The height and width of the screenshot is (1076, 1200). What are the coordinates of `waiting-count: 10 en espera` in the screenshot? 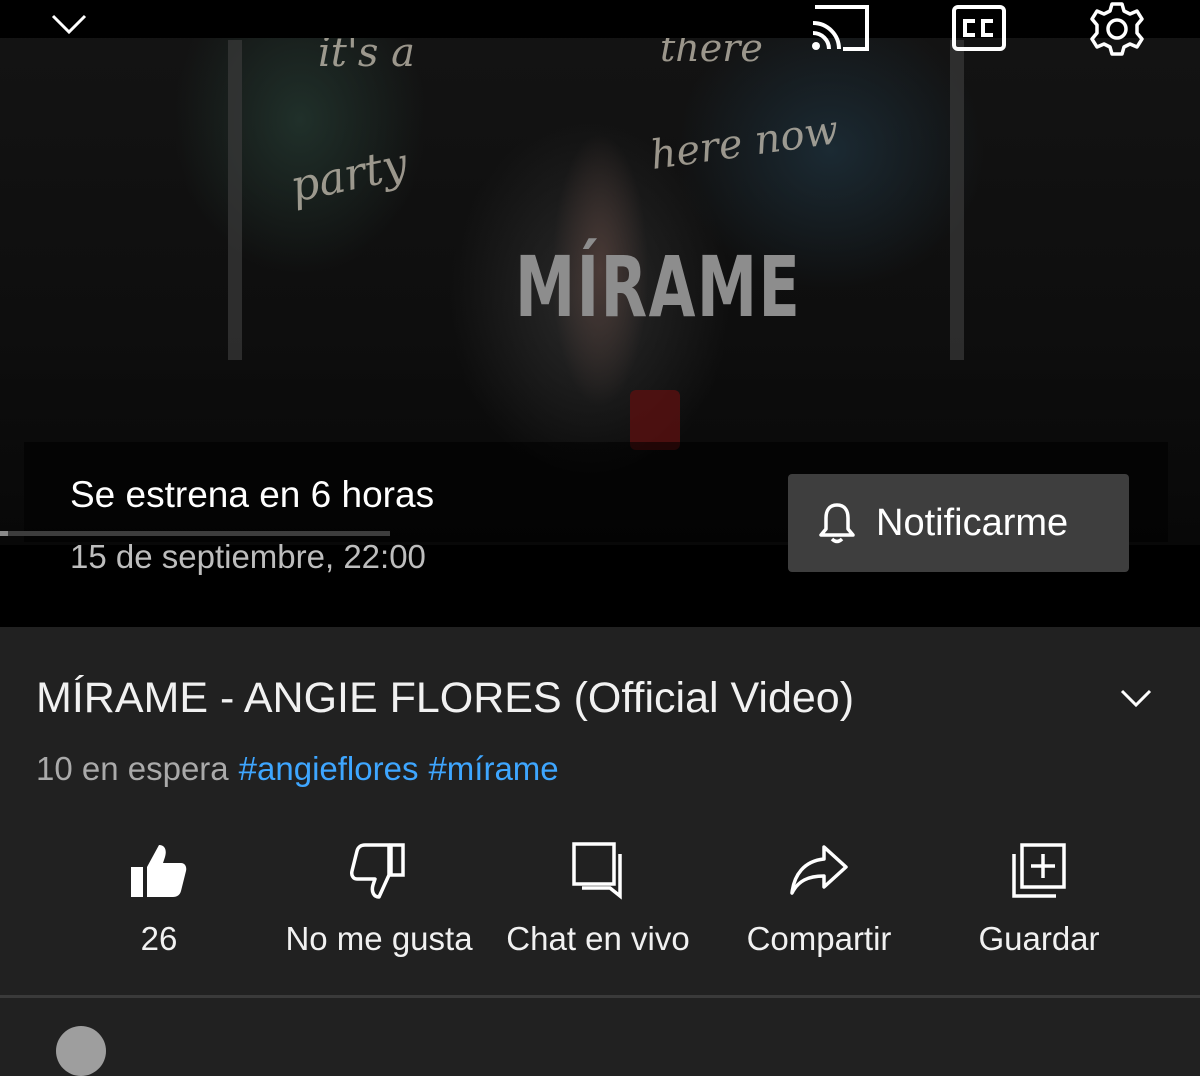 It's located at (132, 768).